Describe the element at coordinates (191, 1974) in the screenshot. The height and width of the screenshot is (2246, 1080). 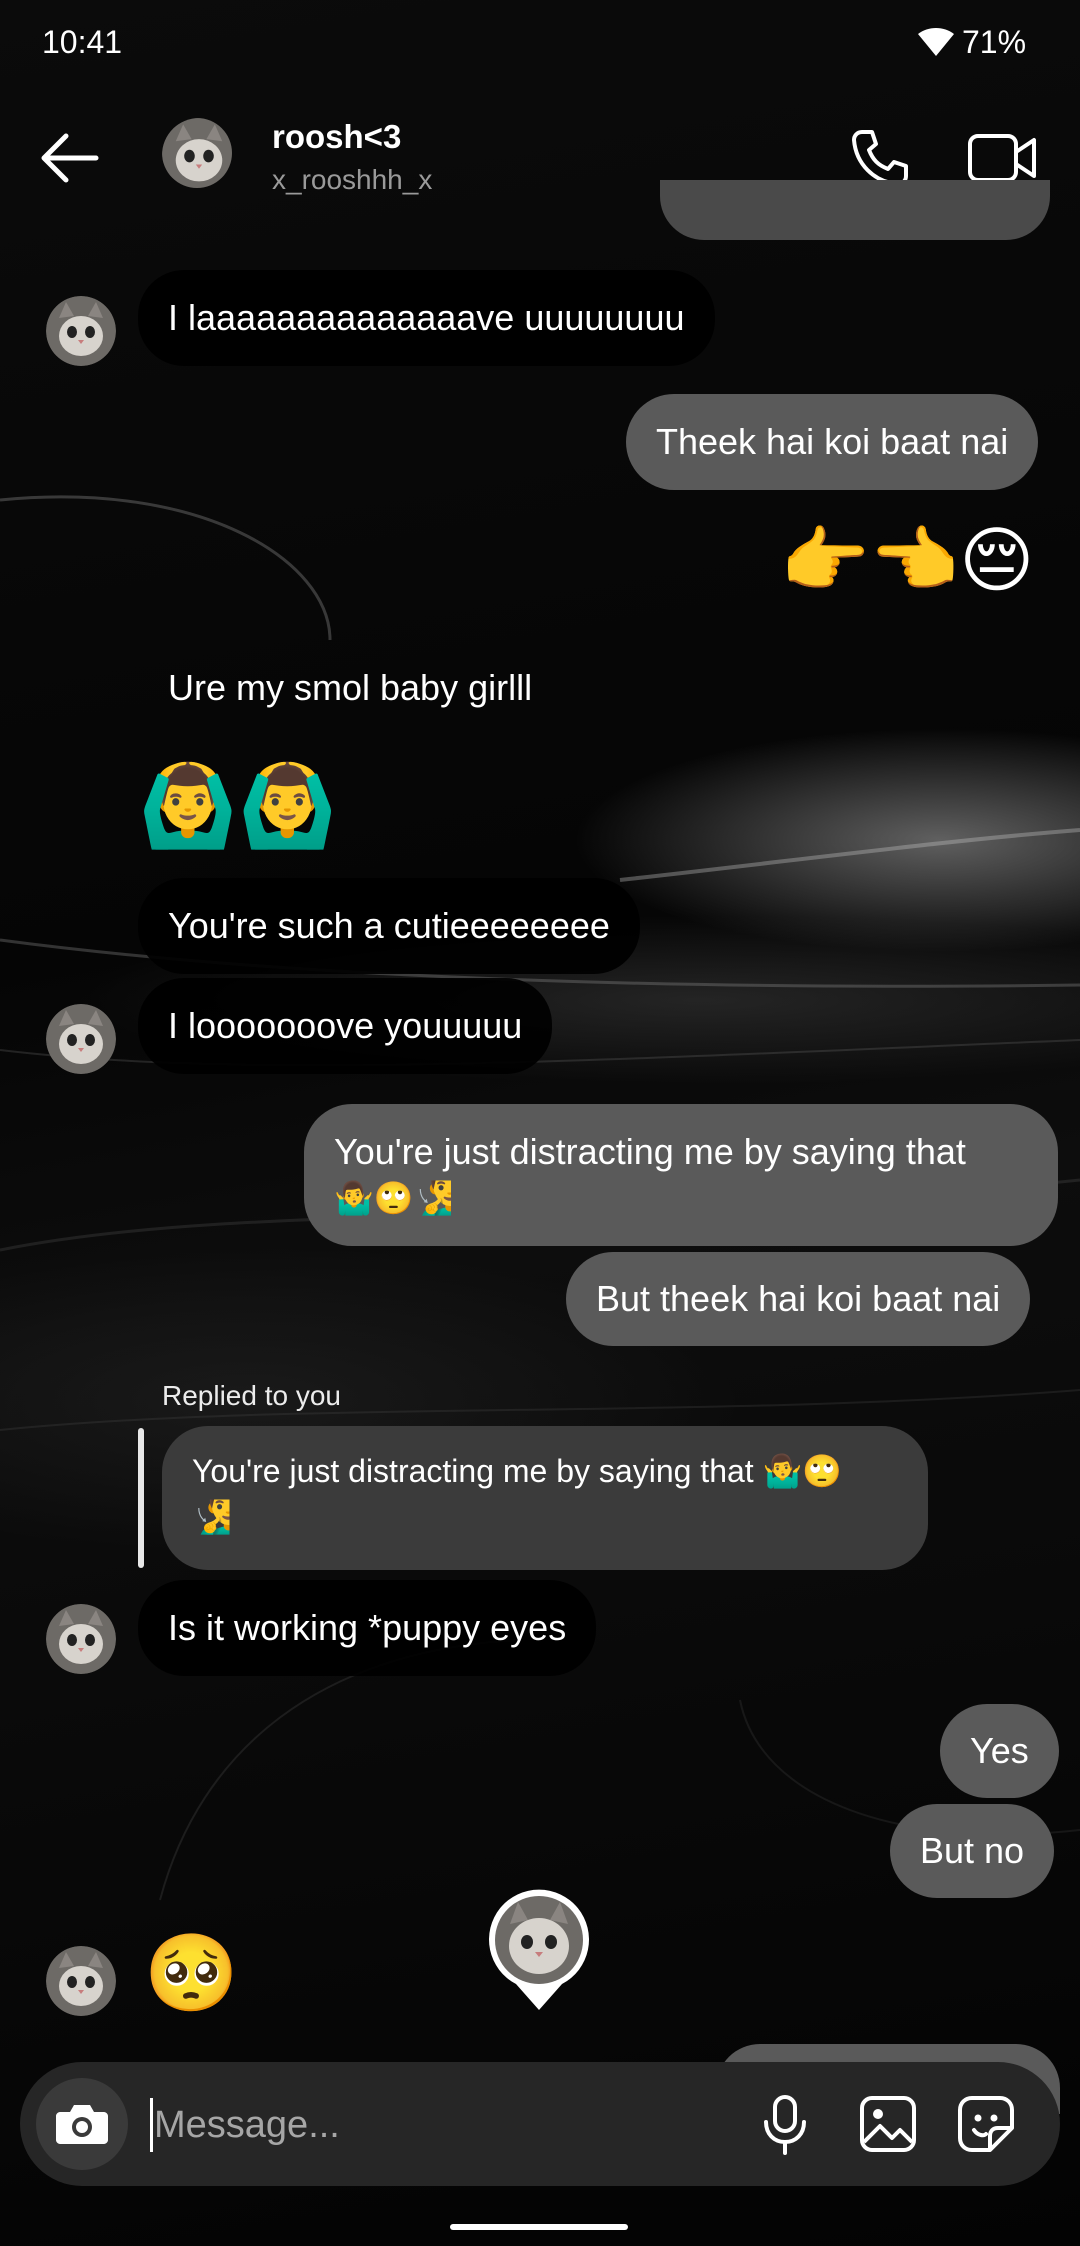
I see `incoming-emoji-message: 🥺` at that location.